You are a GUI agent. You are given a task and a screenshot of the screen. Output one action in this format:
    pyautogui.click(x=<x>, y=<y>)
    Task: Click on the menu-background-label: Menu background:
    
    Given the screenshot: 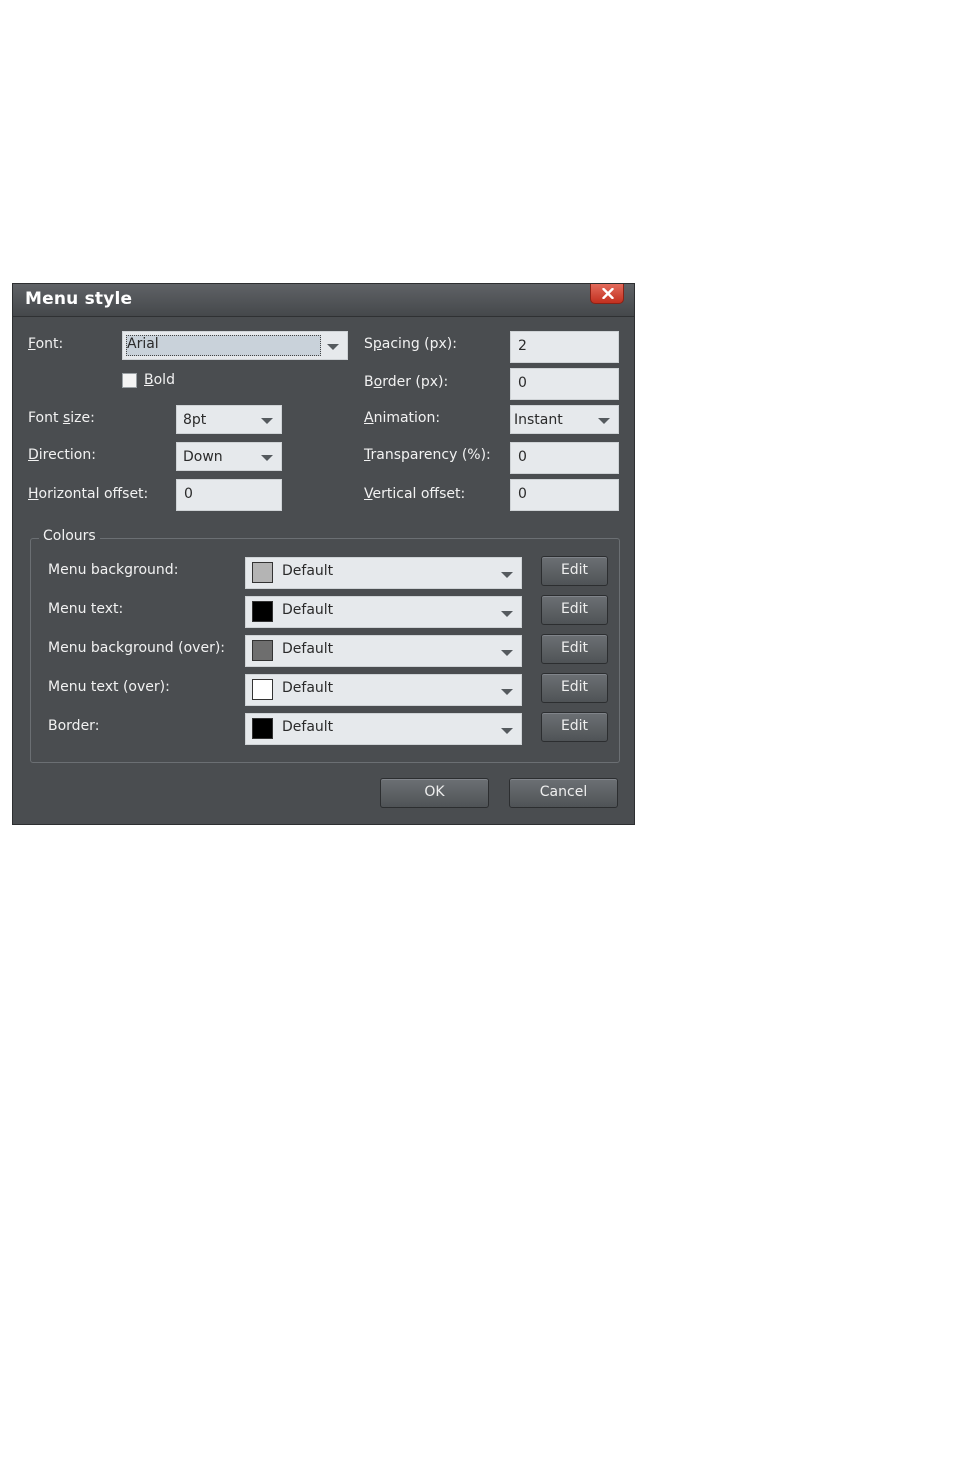 What is the action you would take?
    pyautogui.click(x=113, y=570)
    